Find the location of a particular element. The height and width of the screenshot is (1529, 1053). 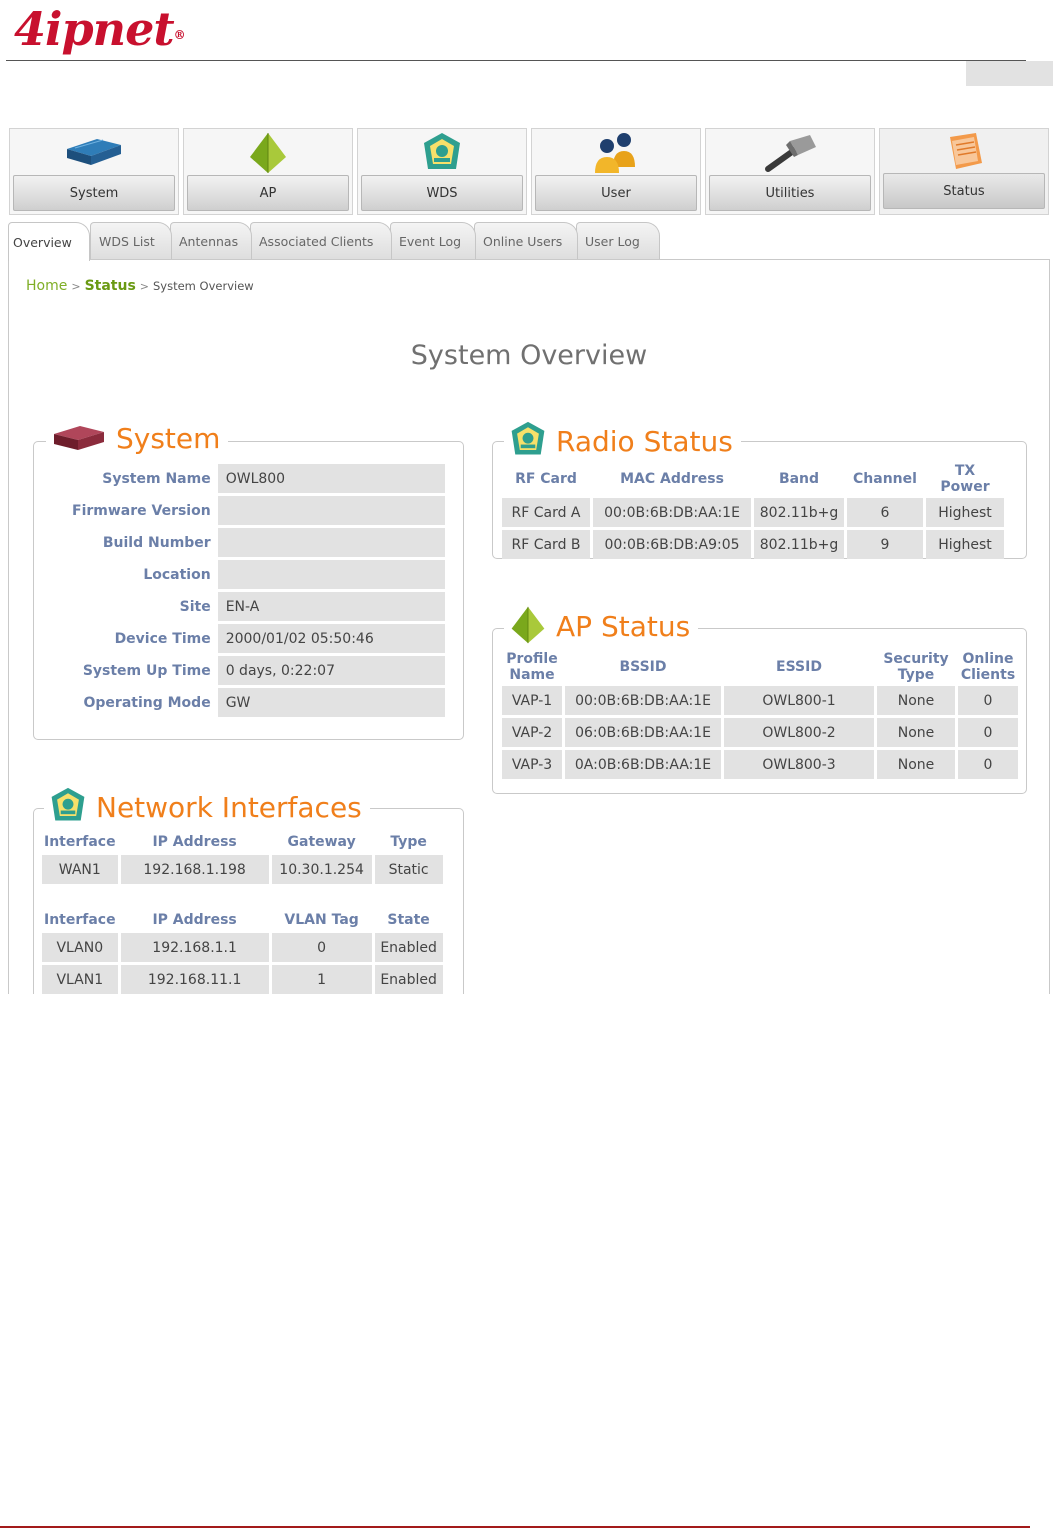

table-cell: 0 is located at coordinates (988, 700).